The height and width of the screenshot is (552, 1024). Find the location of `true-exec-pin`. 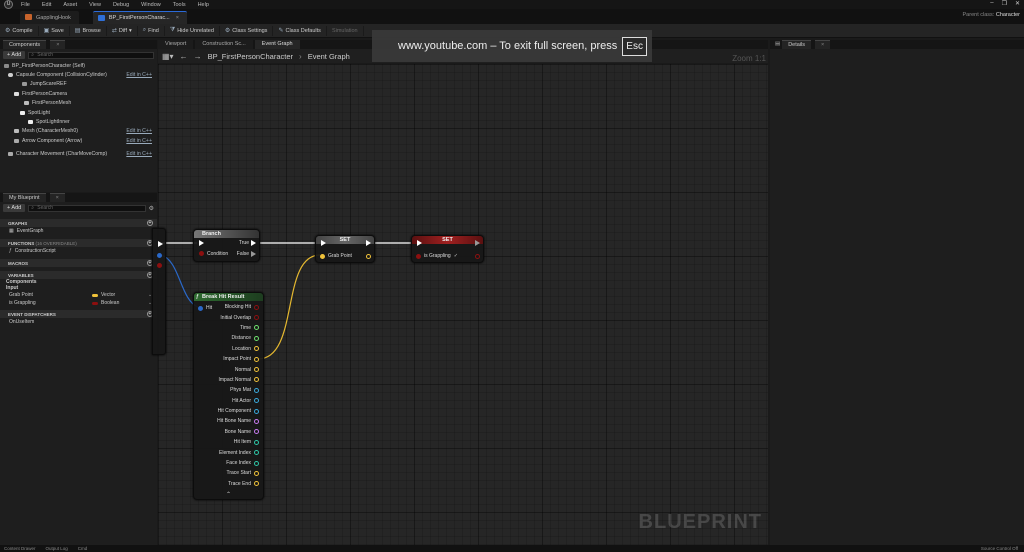

true-exec-pin is located at coordinates (253, 243).